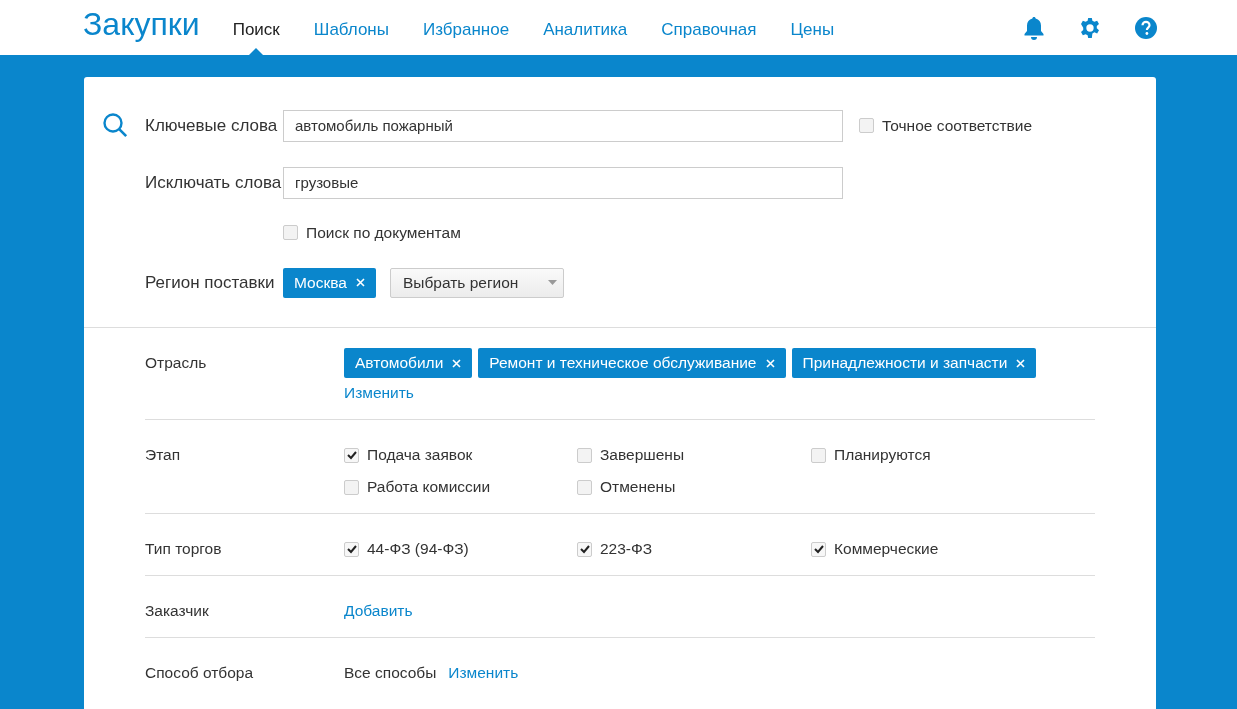 Image resolution: width=1237 pixels, height=709 pixels. I want to click on checkbox: Завершены, so click(694, 455).